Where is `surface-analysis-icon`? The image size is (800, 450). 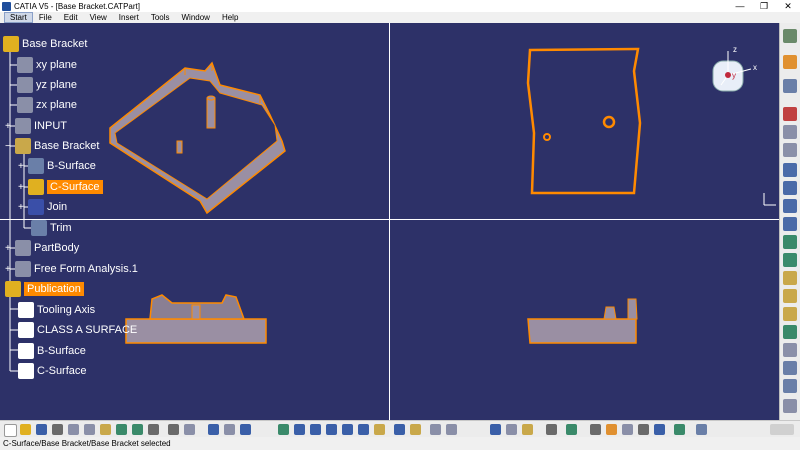
surface-analysis-icon is located at coordinates (627, 429).